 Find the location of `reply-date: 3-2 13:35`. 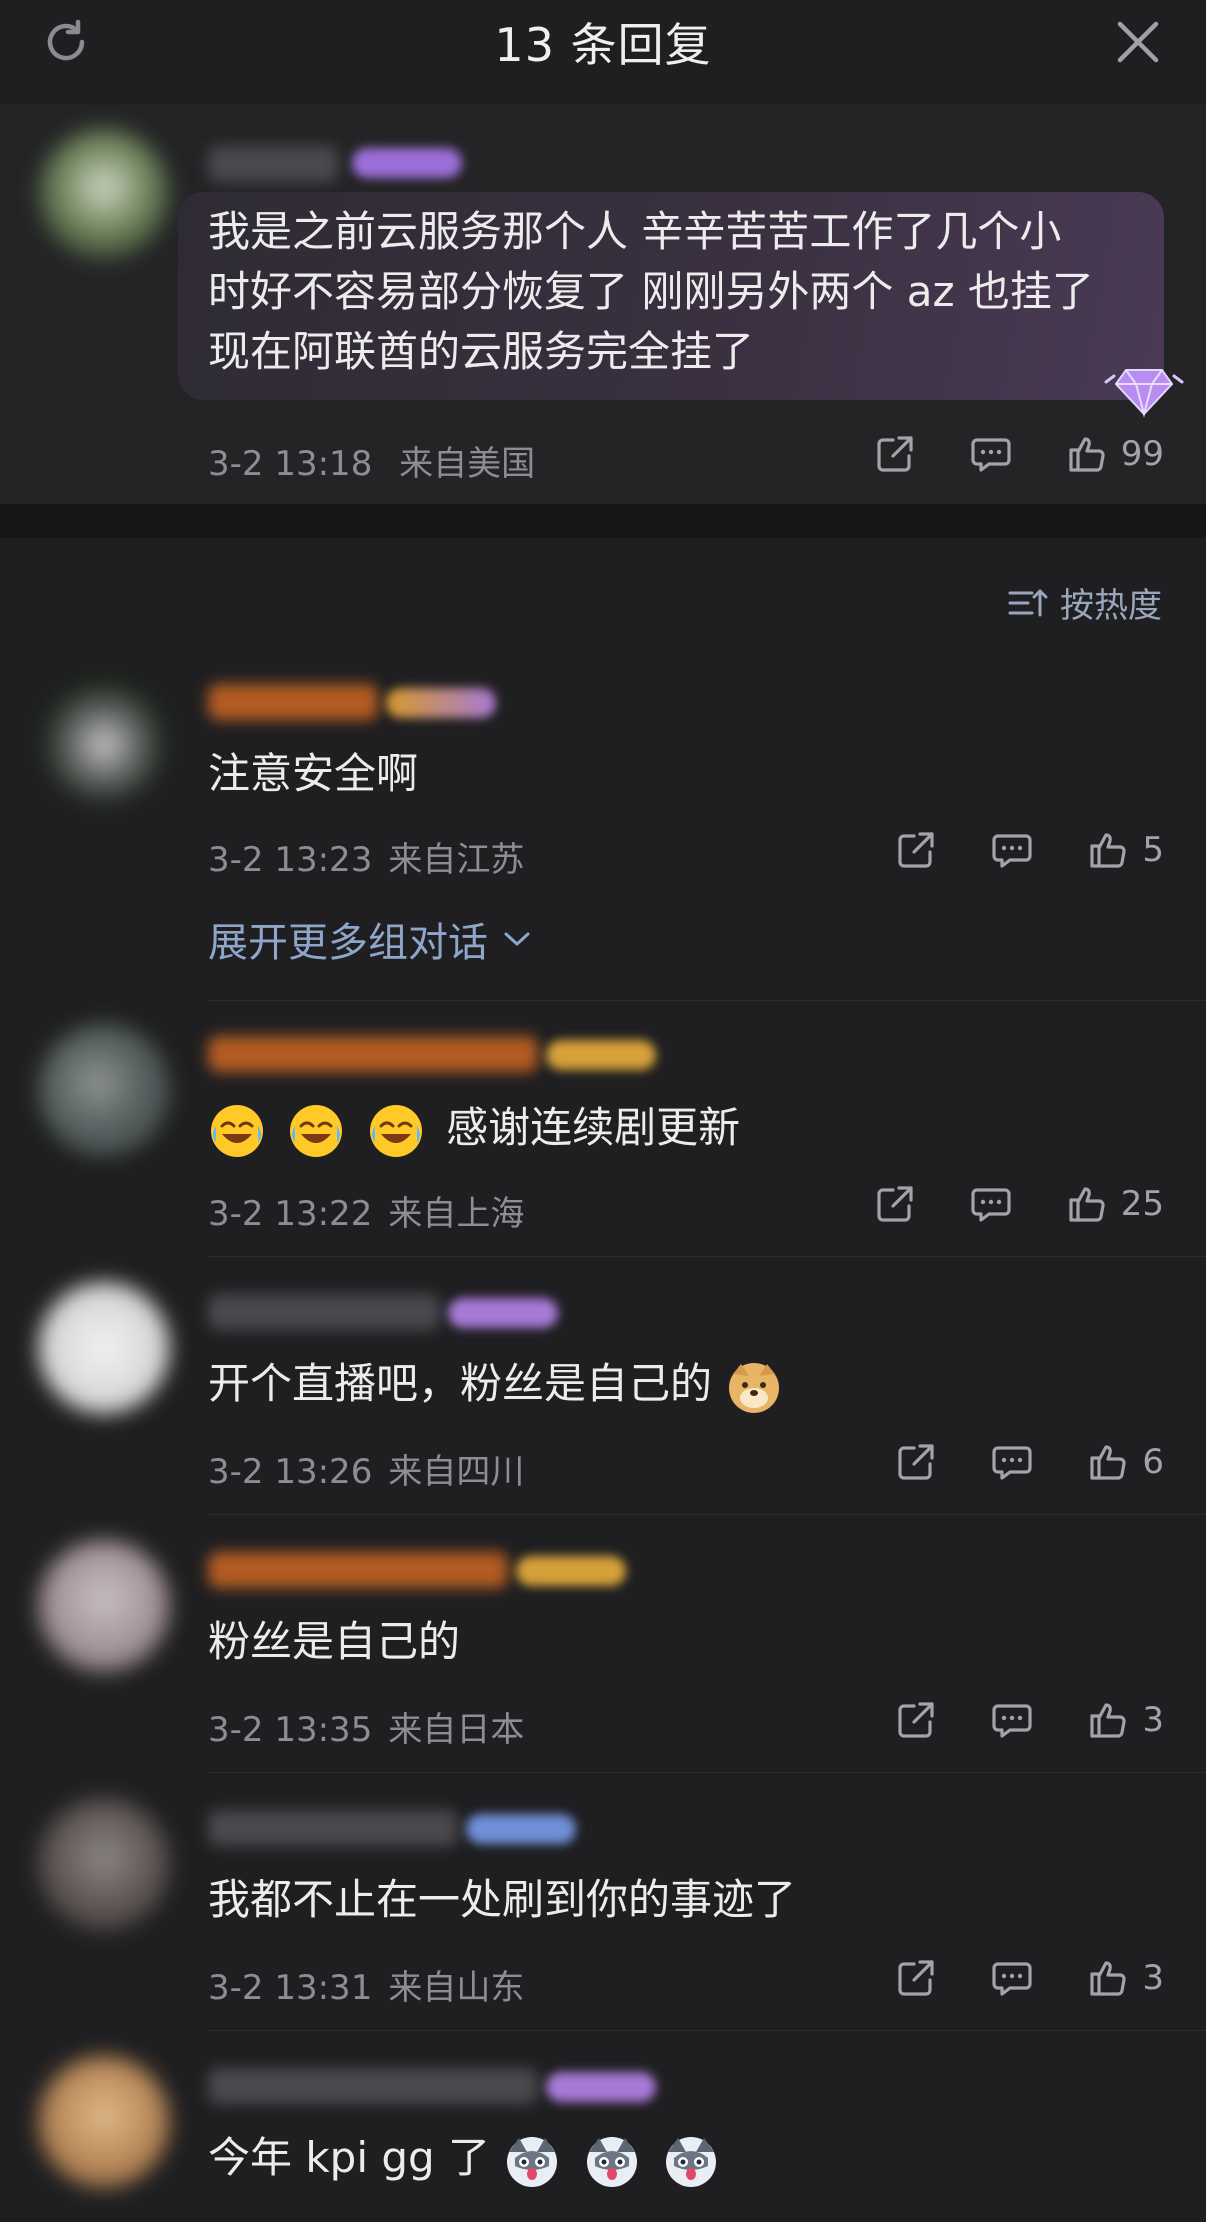

reply-date: 3-2 13:35 is located at coordinates (290, 1730).